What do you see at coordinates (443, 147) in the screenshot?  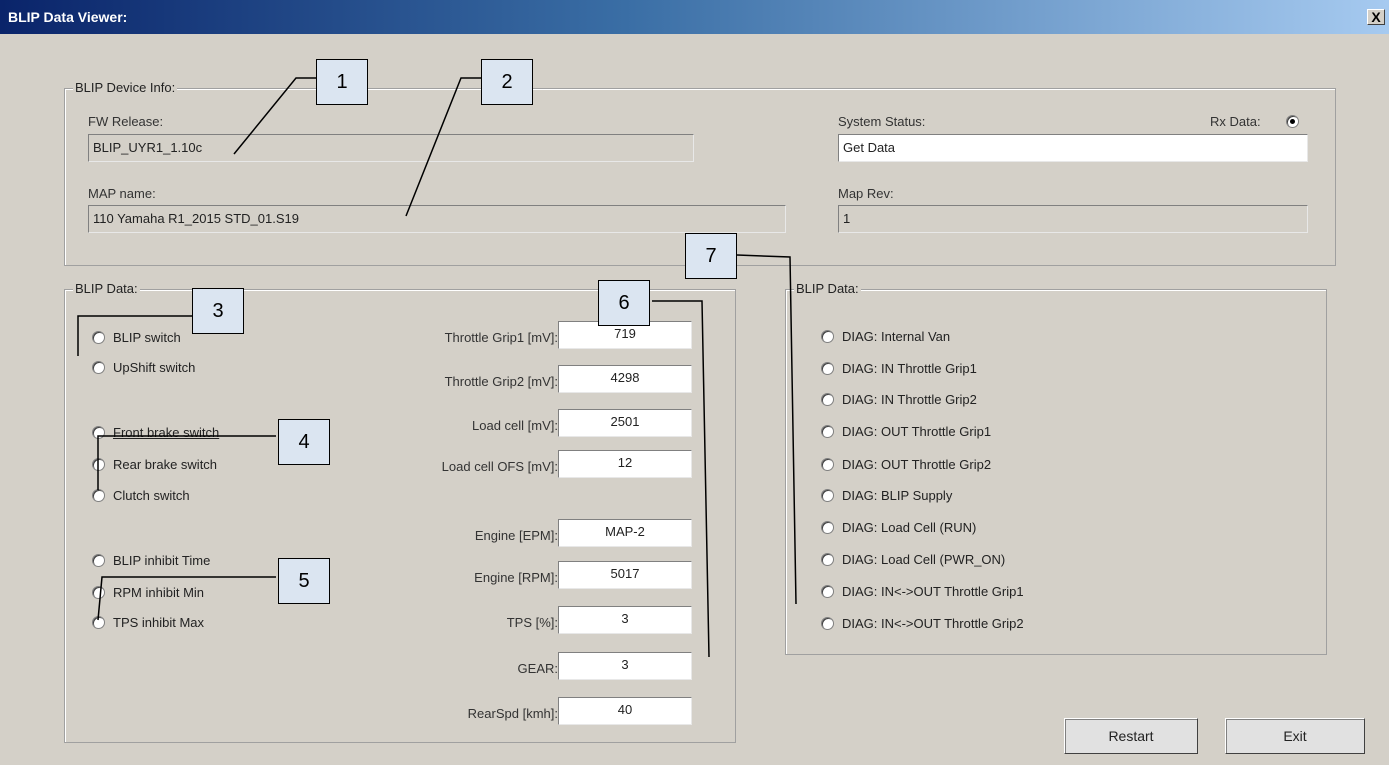 I see `callout-2-line` at bounding box center [443, 147].